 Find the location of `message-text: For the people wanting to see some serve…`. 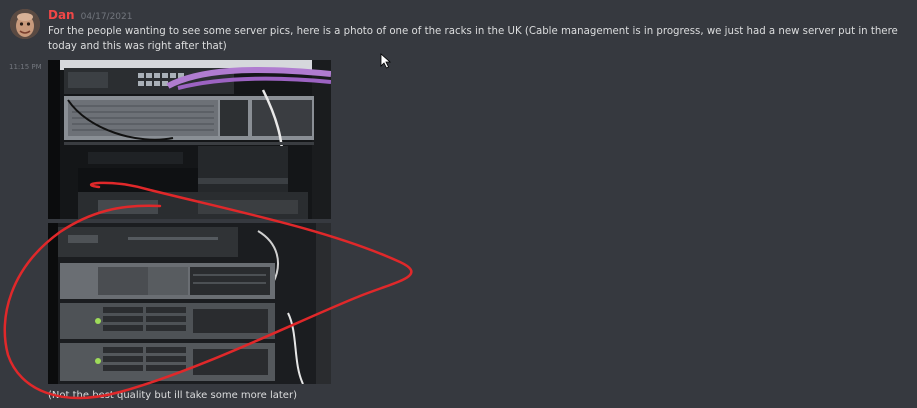

message-text: For the people wanting to see some serve… is located at coordinates (473, 39).